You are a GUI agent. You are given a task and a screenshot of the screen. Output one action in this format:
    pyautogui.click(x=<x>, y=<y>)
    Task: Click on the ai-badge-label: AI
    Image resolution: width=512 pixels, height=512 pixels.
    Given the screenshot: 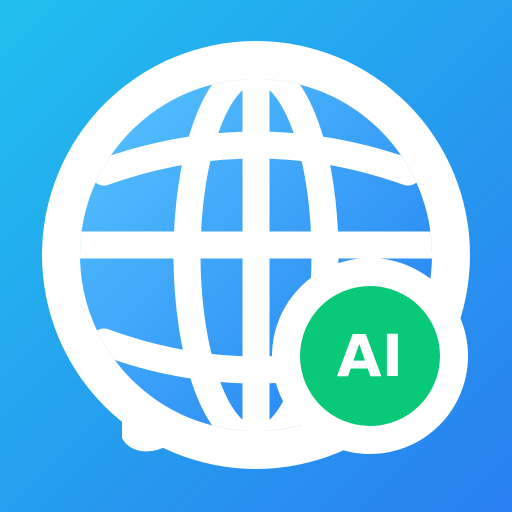 What is the action you would take?
    pyautogui.click(x=370, y=356)
    